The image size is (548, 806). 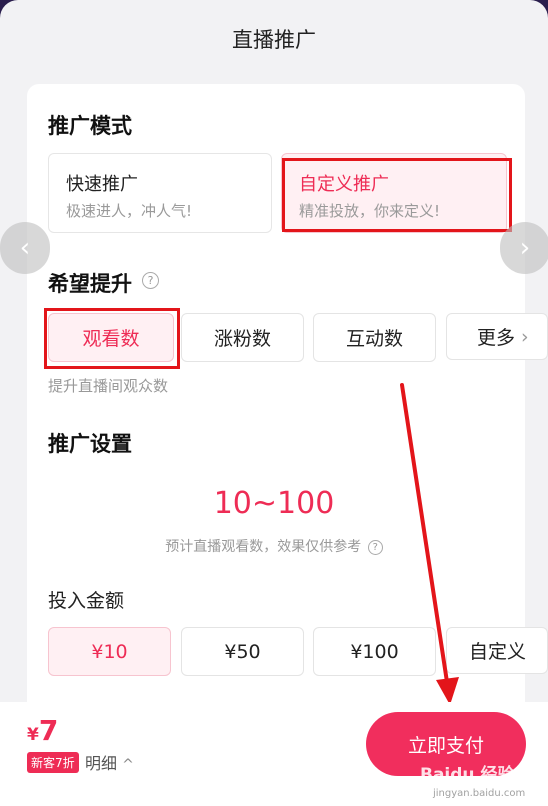 I want to click on price-value: 7, so click(x=48, y=730).